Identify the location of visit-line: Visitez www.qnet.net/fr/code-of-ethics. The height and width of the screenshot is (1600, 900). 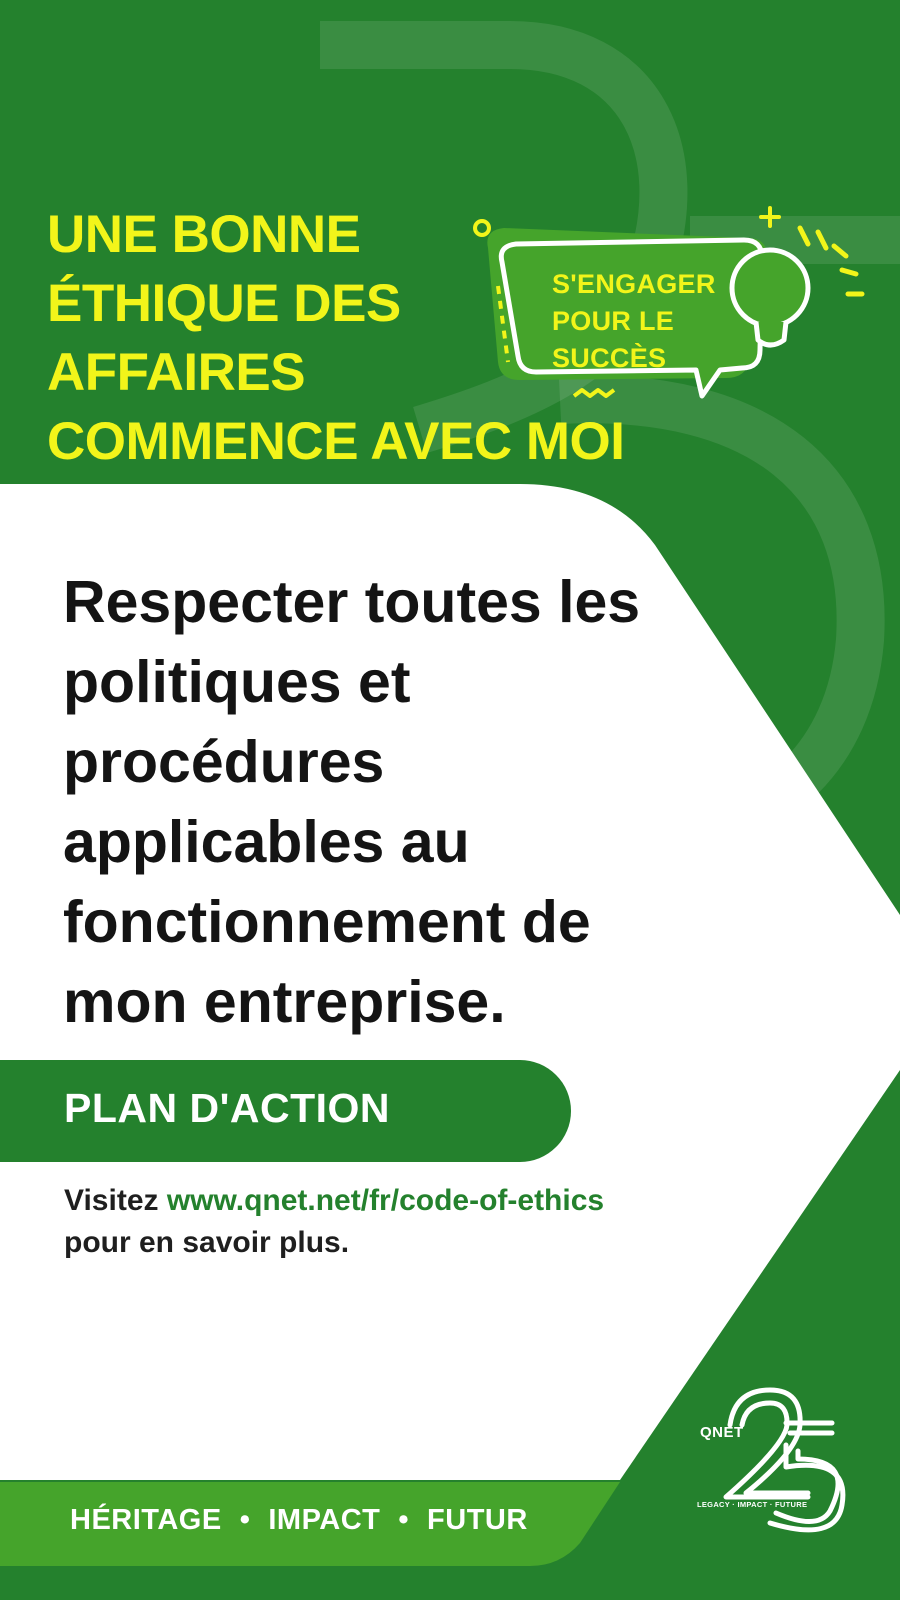
(334, 1201).